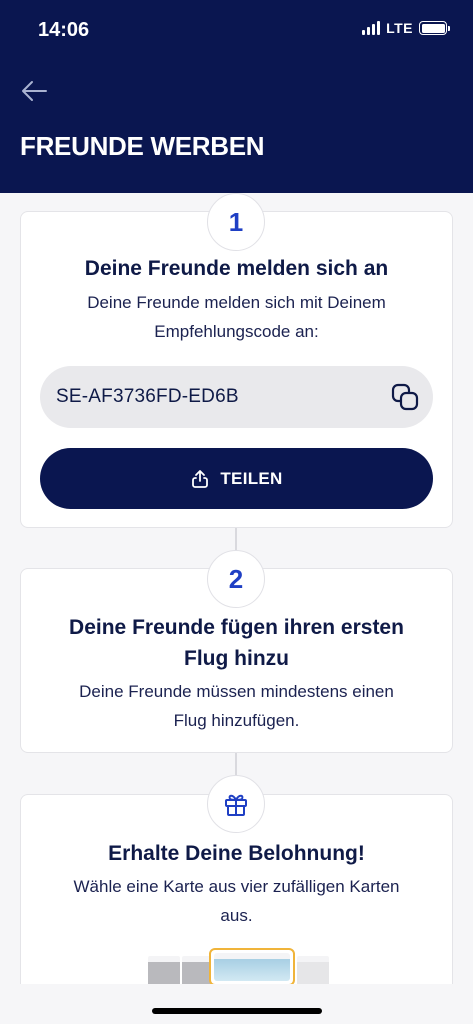 This screenshot has width=473, height=1024. I want to click on status-time: 14:06, so click(64, 30).